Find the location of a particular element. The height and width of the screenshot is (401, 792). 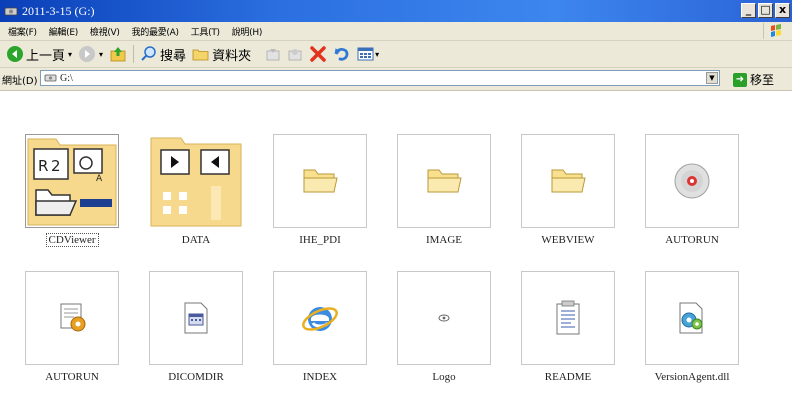

go-button: ➜ 移至 is located at coordinates (753, 79).